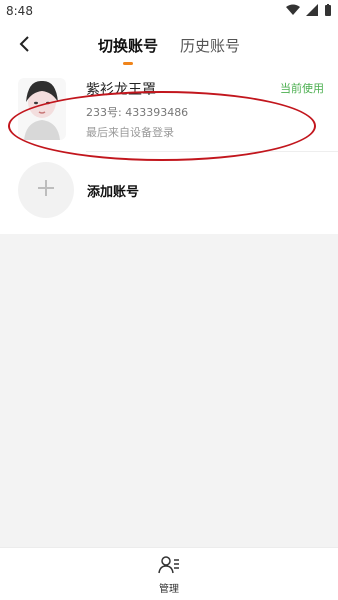 This screenshot has width=338, height=600. I want to click on current-use-badge: 当前使用, so click(302, 88).